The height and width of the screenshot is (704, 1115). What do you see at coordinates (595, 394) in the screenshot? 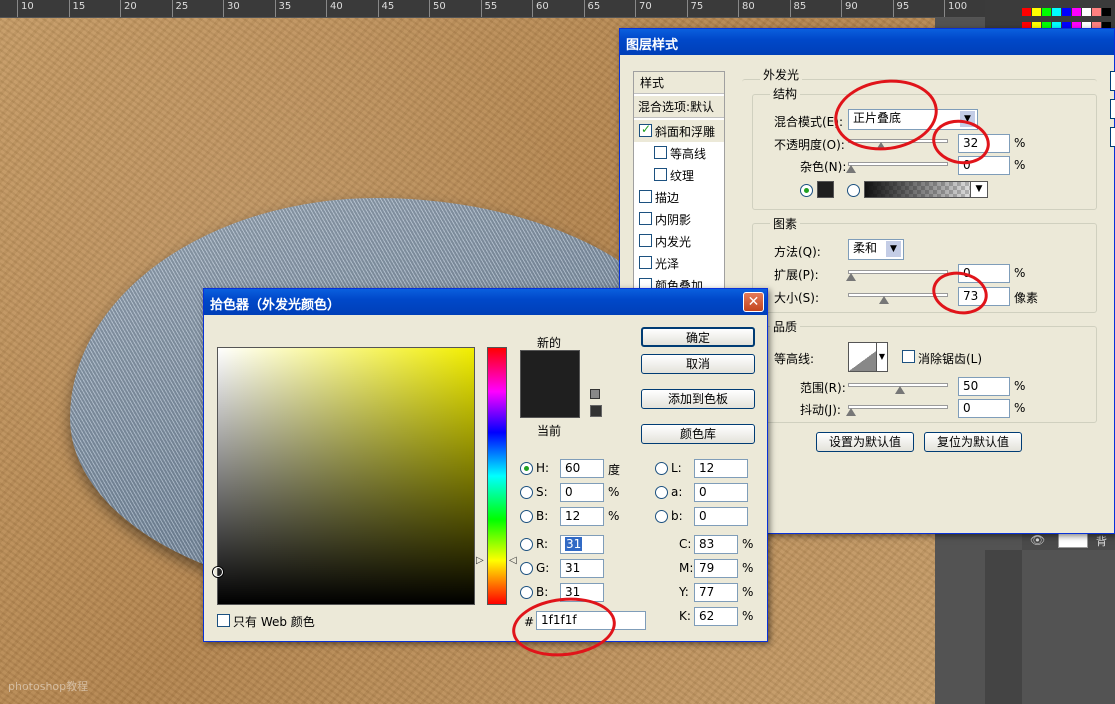
I see `cube-icon` at bounding box center [595, 394].